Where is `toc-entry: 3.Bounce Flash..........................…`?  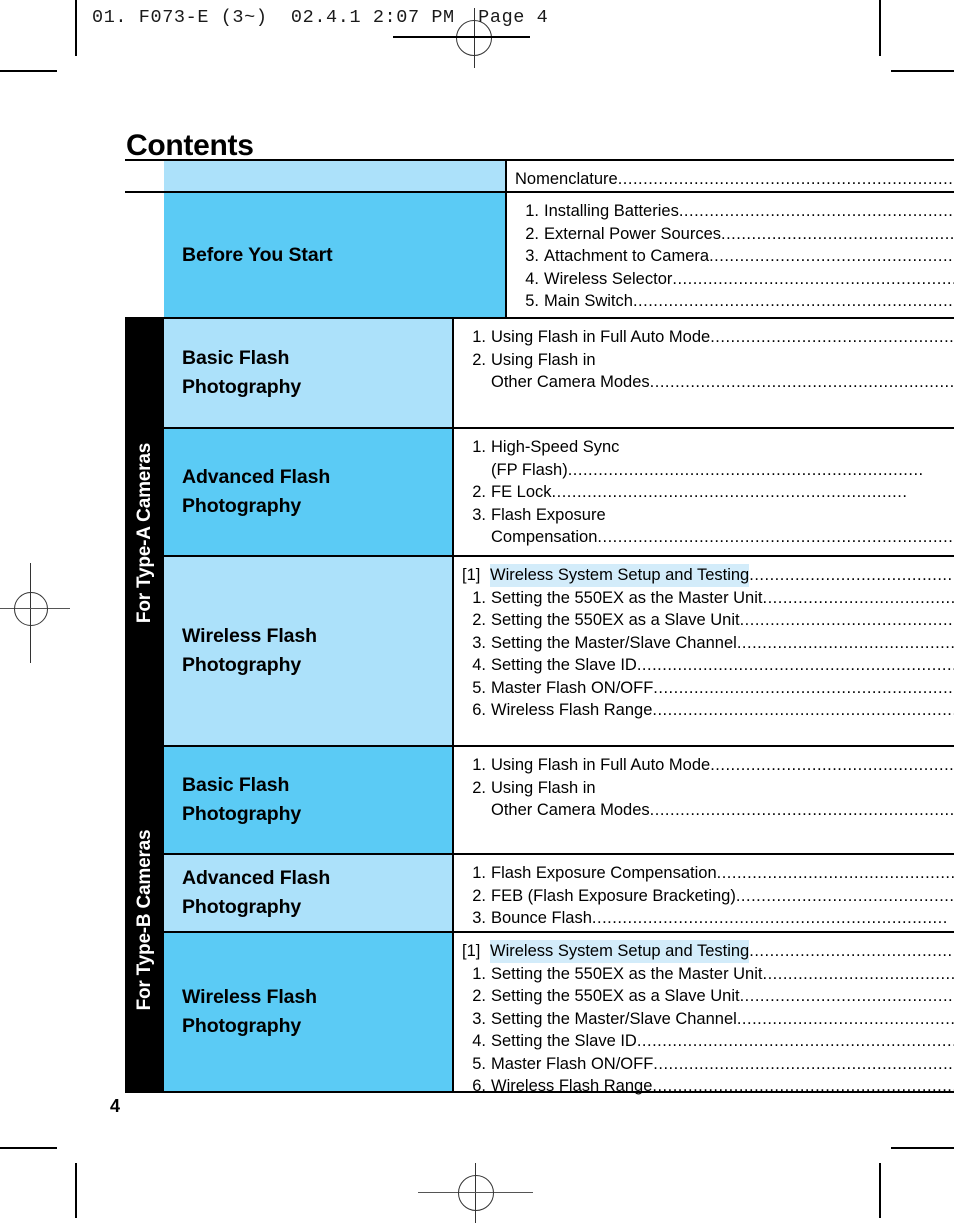 toc-entry: 3.Bounce Flash..........................… is located at coordinates (708, 918).